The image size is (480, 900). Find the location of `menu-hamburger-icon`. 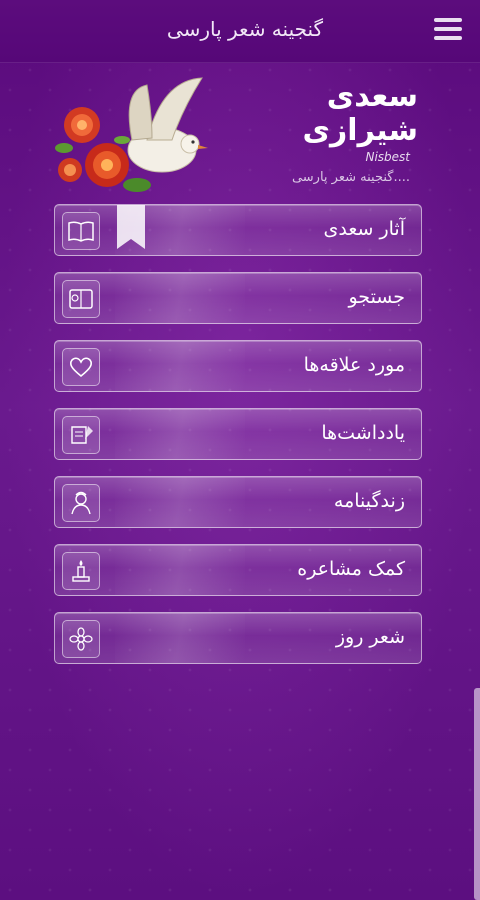

menu-hamburger-icon is located at coordinates (448, 30).